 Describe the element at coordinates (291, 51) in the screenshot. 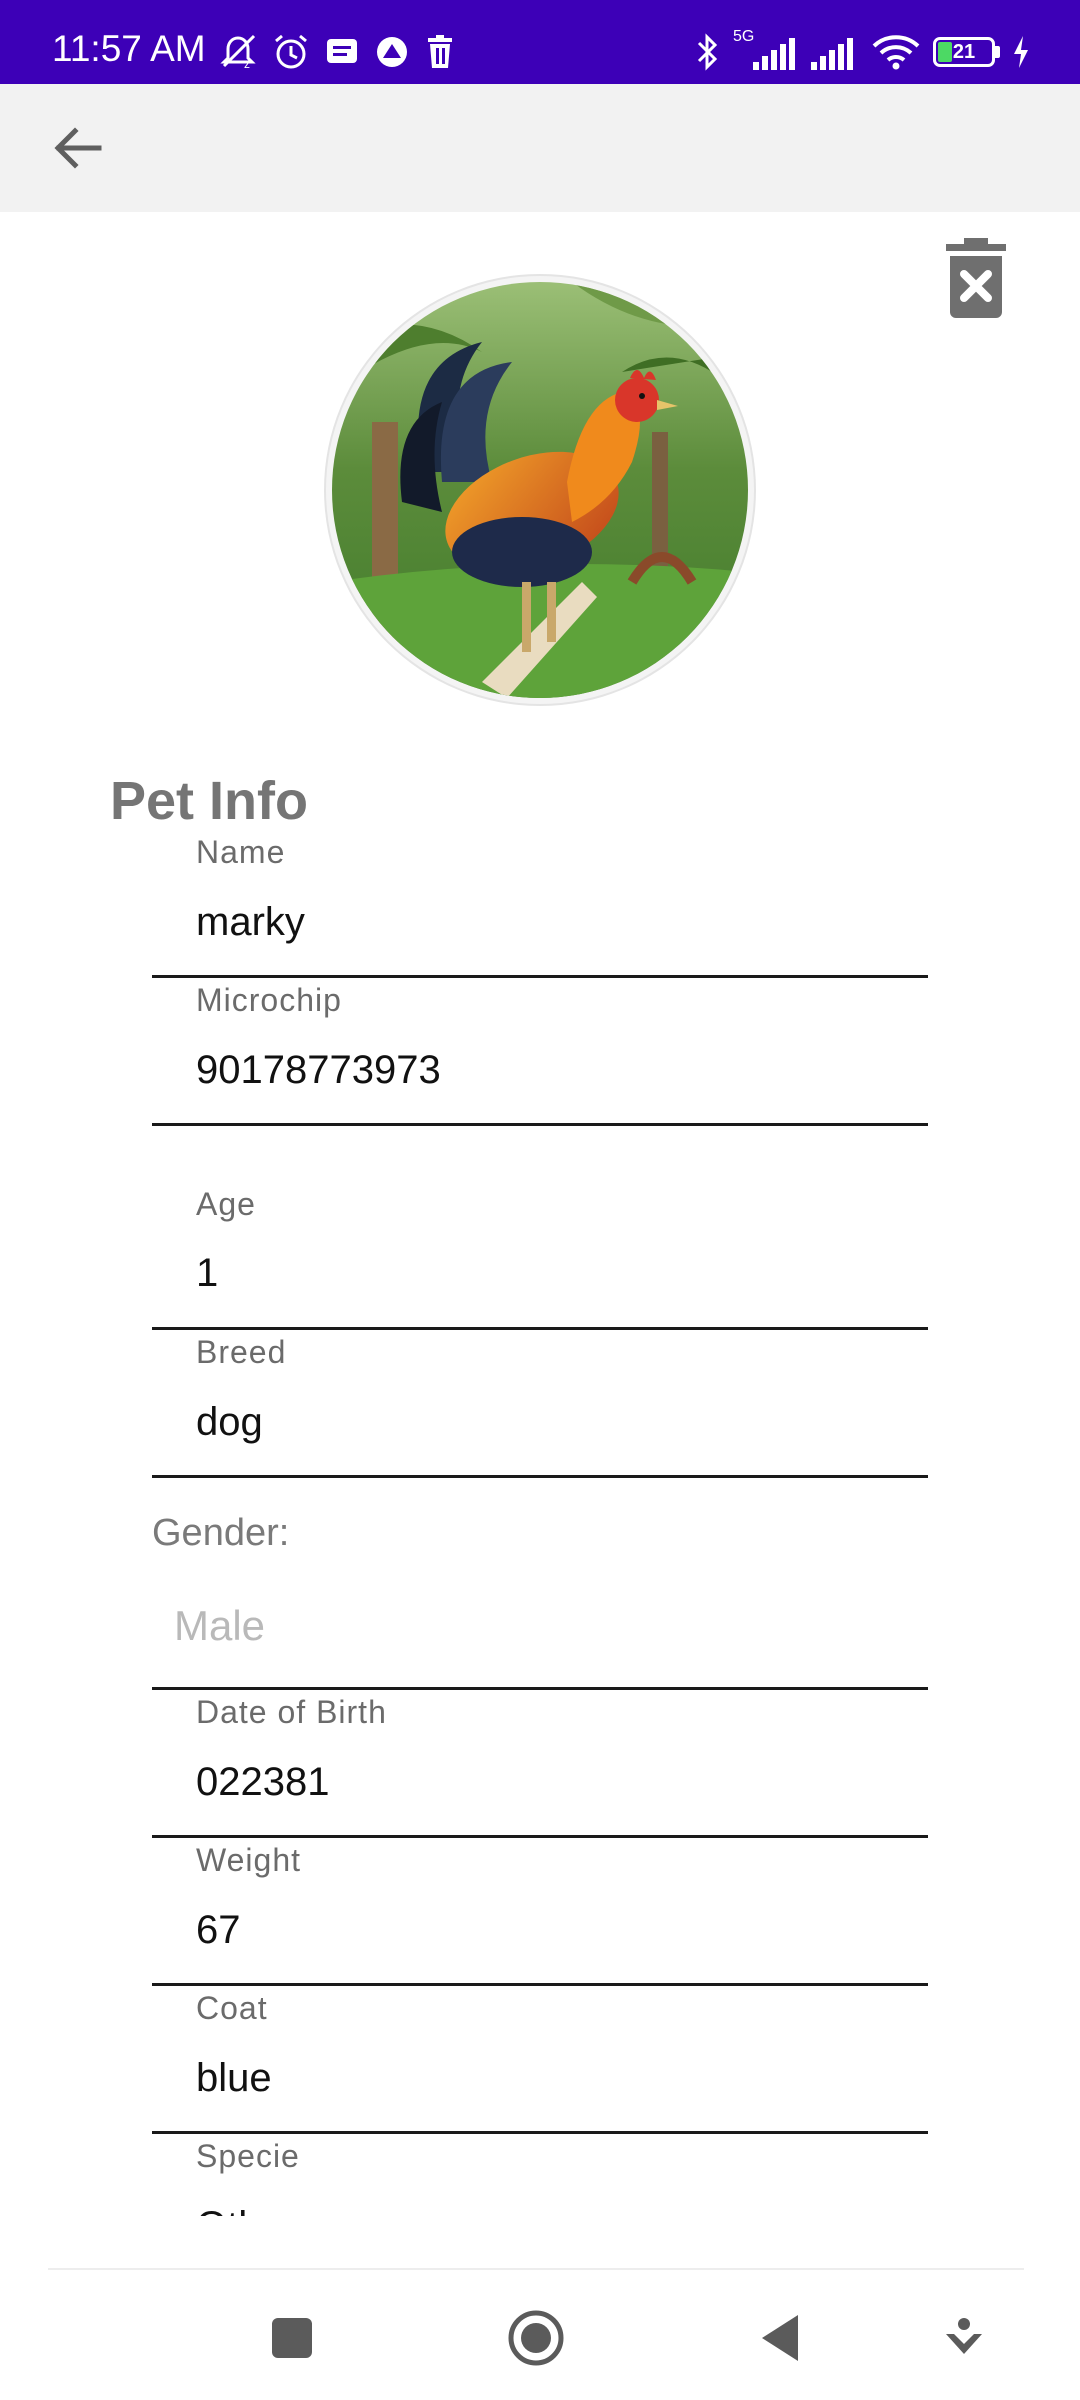

I see `alarm-icon` at that location.